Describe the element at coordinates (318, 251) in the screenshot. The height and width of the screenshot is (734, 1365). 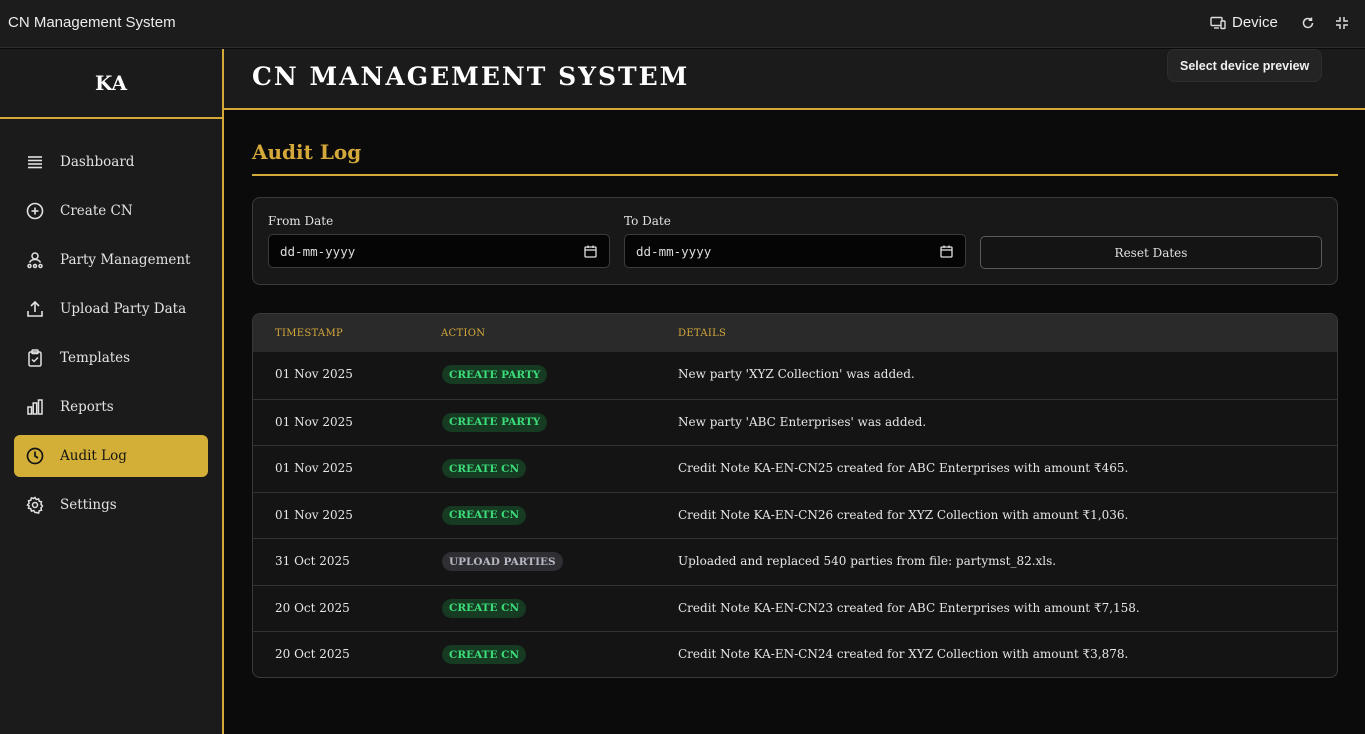
I see `from-date-value: dd-mm-yyyy` at that location.